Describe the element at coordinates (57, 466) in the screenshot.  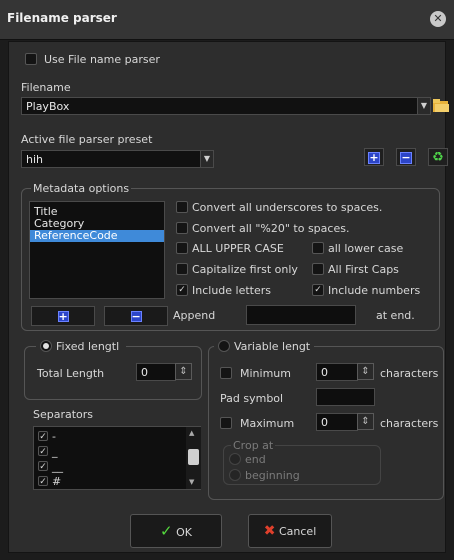
I see `list-item: __` at that location.